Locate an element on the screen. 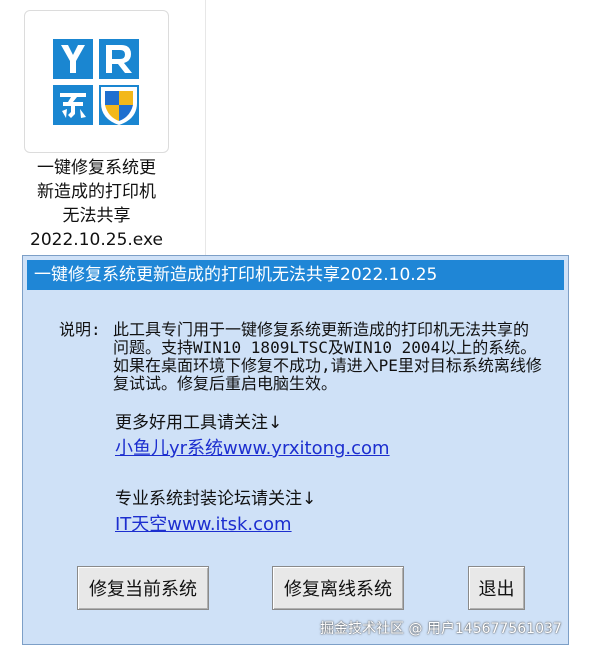 The height and width of the screenshot is (652, 598). repair-offline-system-button: 修复离线系统 is located at coordinates (338, 588).